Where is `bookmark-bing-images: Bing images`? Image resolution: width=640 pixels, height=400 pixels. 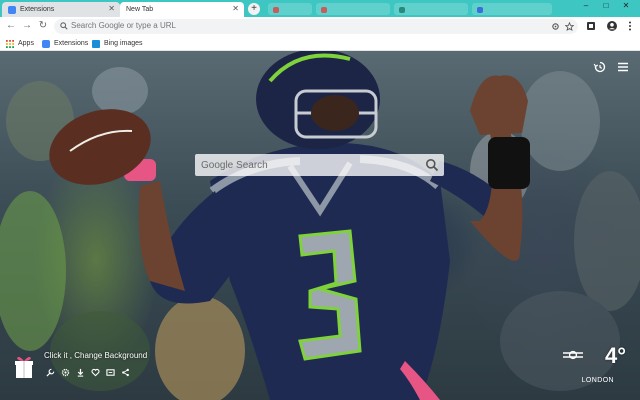
bookmark-bing-images: Bing images is located at coordinates (117, 43).